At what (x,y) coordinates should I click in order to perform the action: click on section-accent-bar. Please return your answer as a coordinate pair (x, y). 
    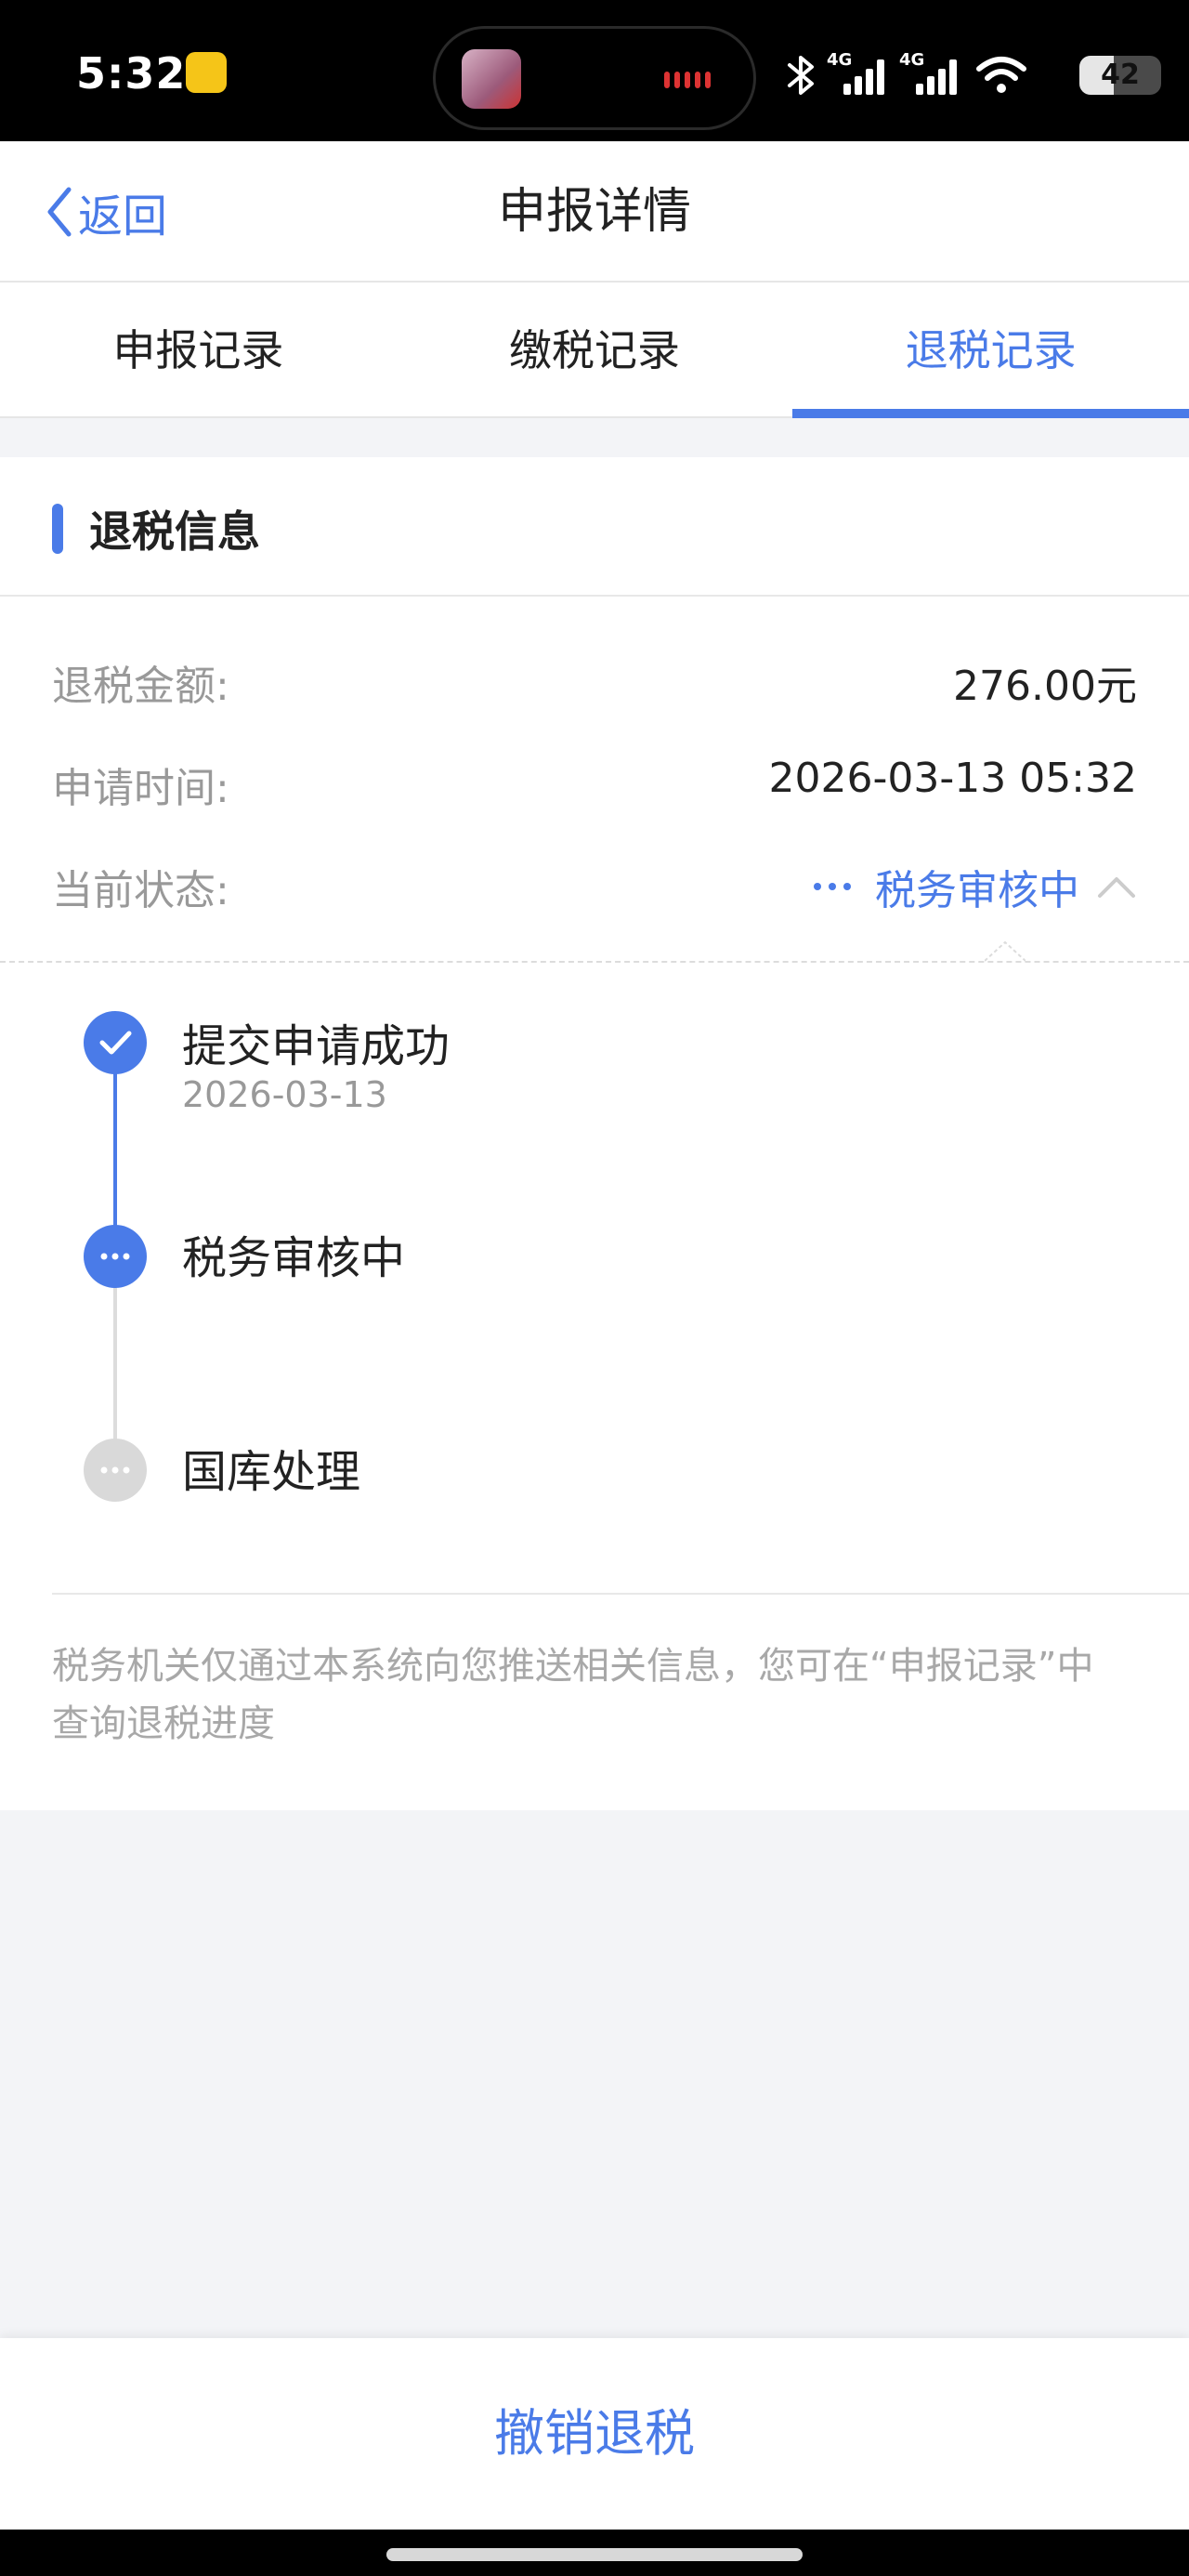
    Looking at the image, I should click on (57, 529).